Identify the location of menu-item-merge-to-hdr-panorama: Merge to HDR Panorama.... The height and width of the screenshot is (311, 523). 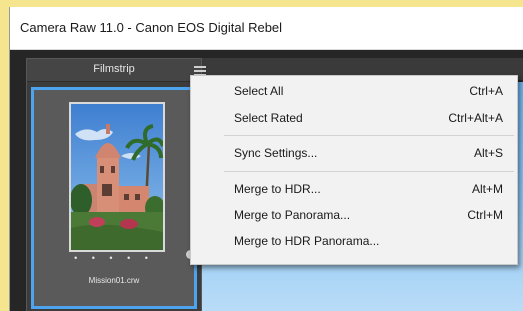
(354, 241).